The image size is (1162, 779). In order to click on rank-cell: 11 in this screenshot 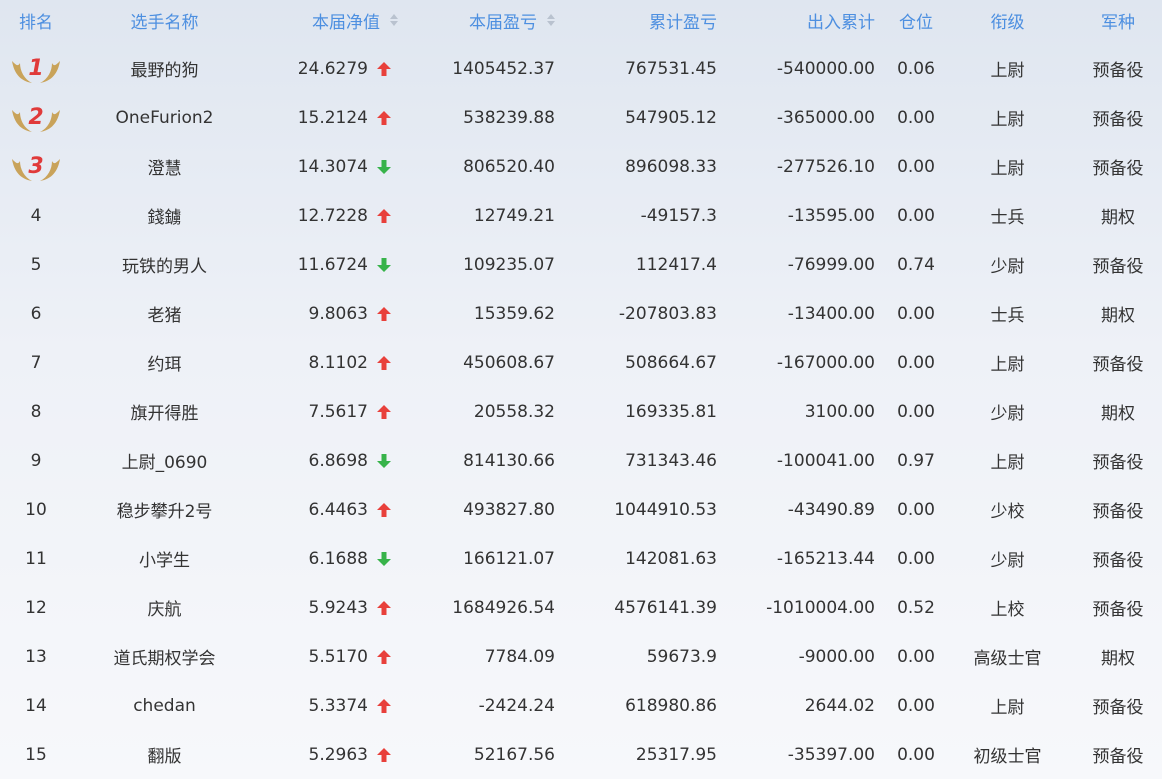, I will do `click(36, 558)`.